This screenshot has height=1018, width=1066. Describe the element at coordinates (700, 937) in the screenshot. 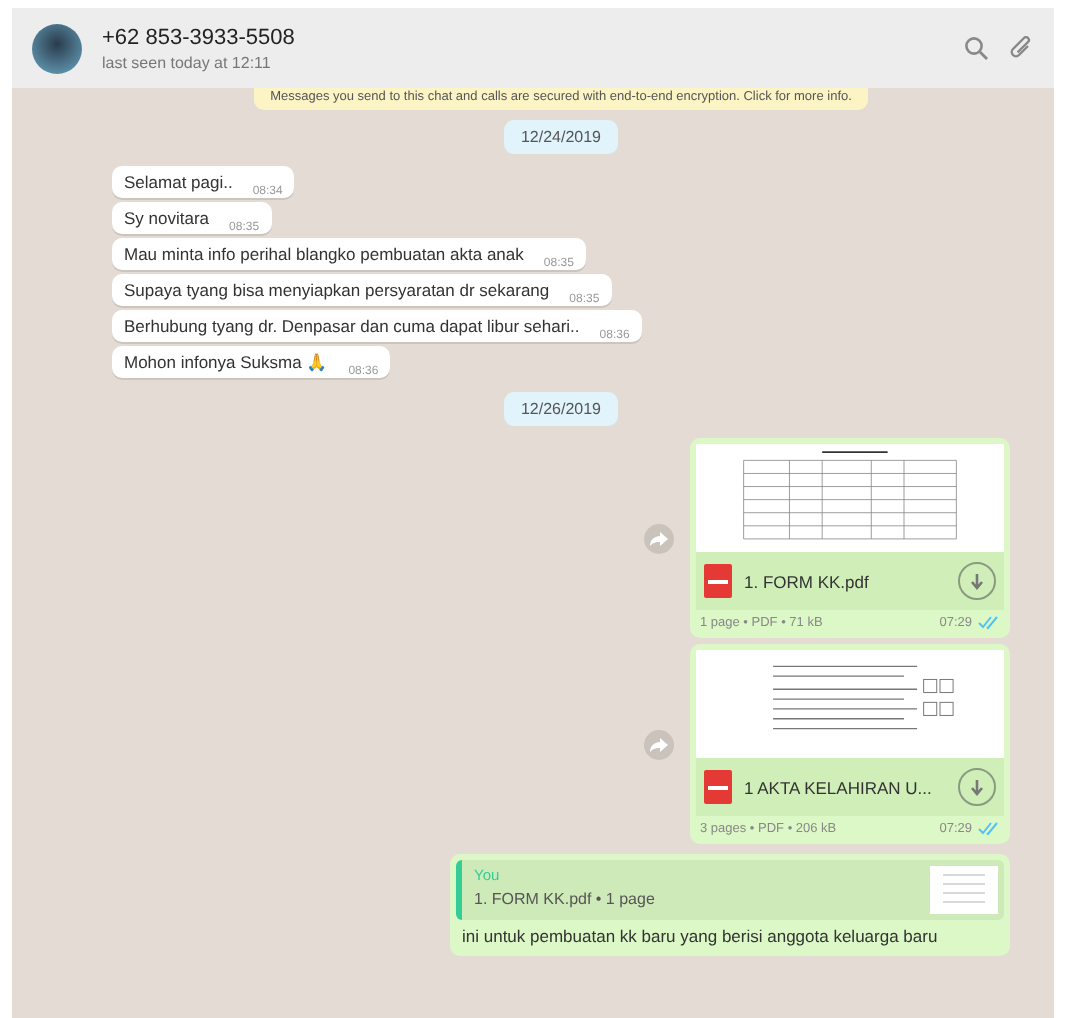

I see `message-text: ini untuk pembuatan kk baru yang berisi anggota keluarga baru` at that location.